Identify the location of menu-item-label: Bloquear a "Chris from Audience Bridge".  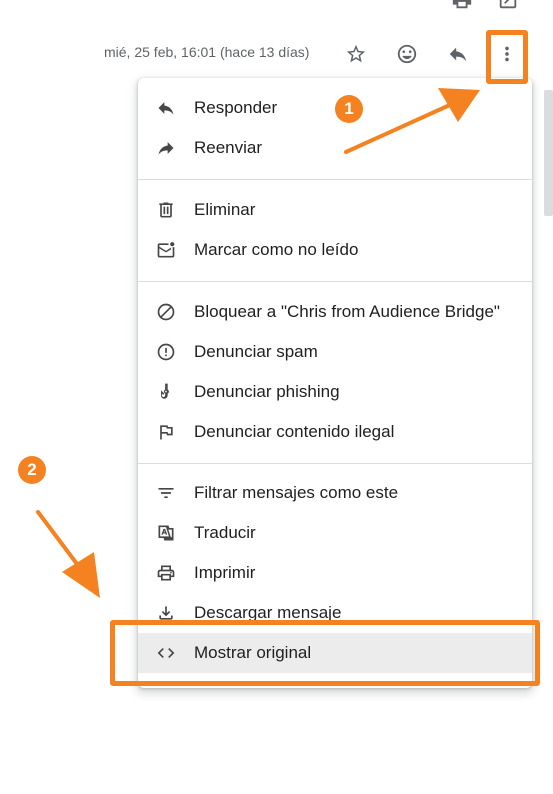
(347, 311).